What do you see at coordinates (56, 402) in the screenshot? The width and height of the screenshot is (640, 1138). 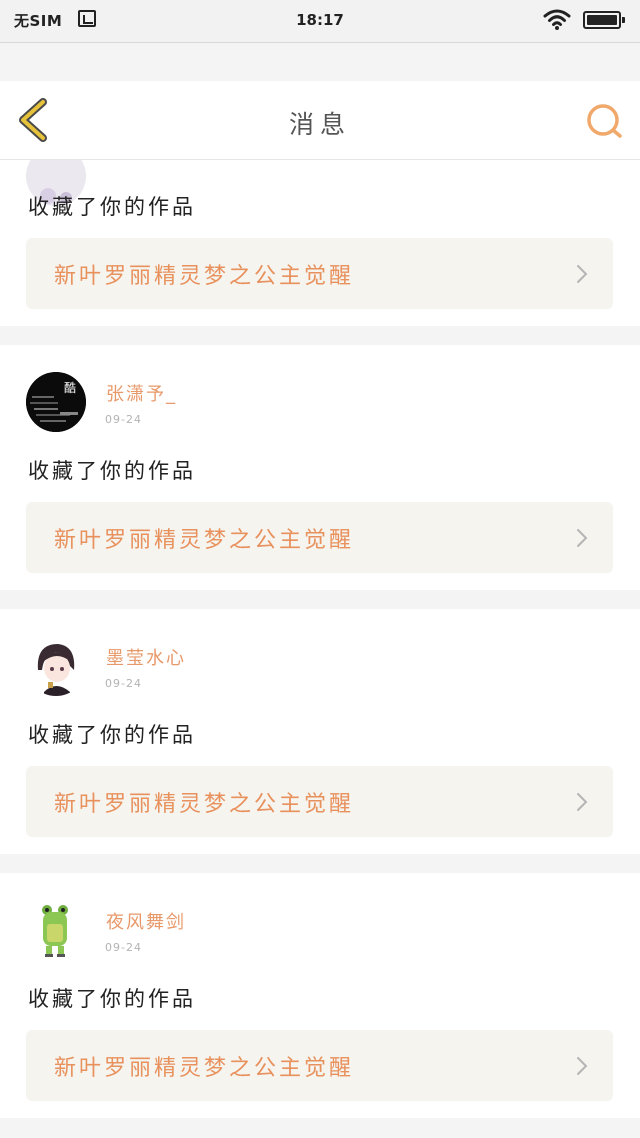 I see `avatar: 酷` at bounding box center [56, 402].